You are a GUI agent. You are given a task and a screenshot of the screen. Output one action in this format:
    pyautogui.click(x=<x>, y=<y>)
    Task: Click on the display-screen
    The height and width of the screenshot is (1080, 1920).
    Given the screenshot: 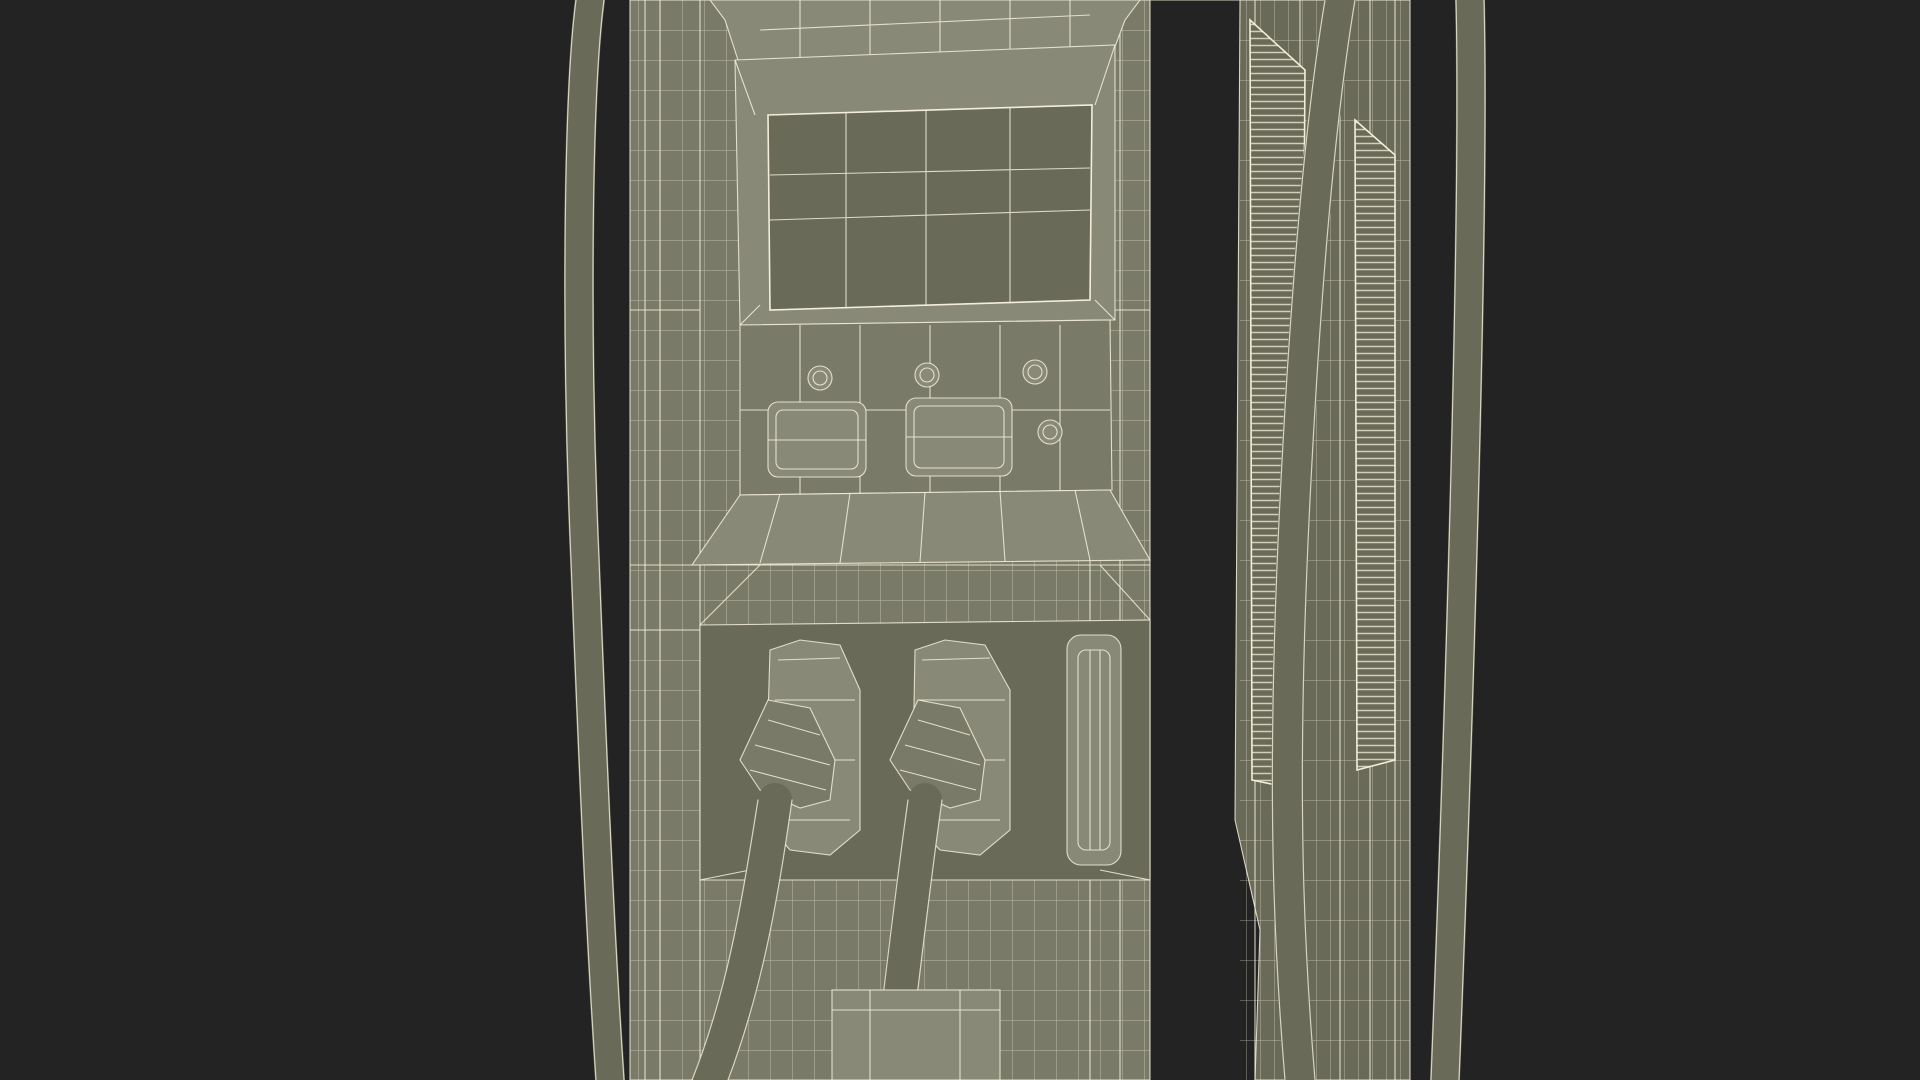 What is the action you would take?
    pyautogui.click(x=930, y=207)
    